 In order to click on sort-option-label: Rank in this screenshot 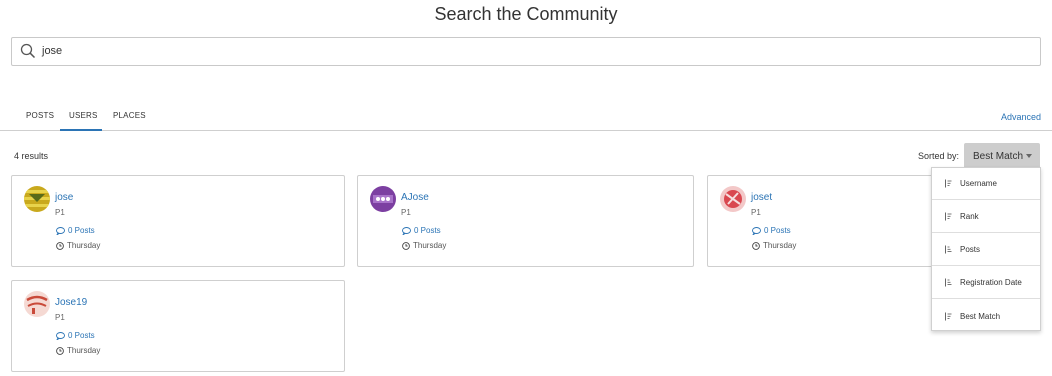, I will do `click(969, 216)`.